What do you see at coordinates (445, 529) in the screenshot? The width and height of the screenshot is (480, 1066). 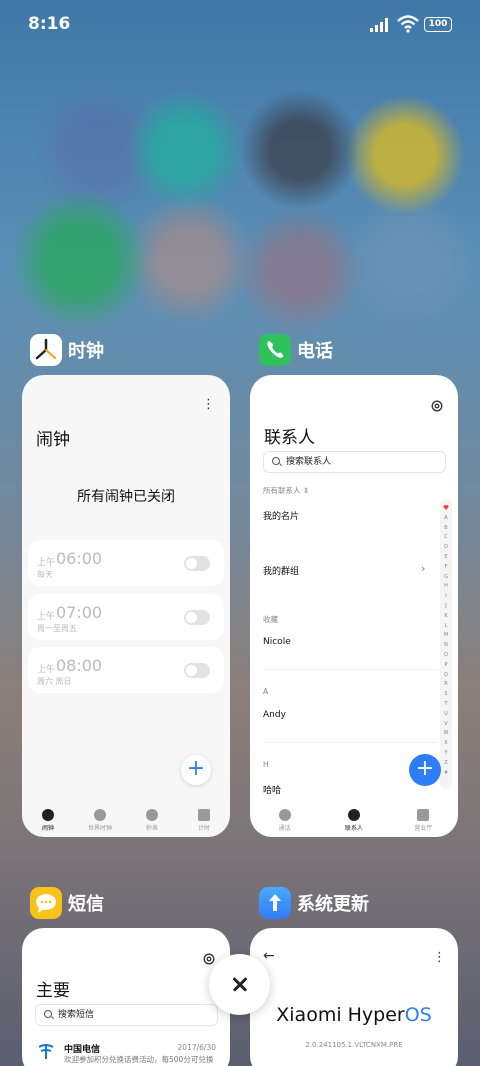 I see `alphabet-letter: B` at bounding box center [445, 529].